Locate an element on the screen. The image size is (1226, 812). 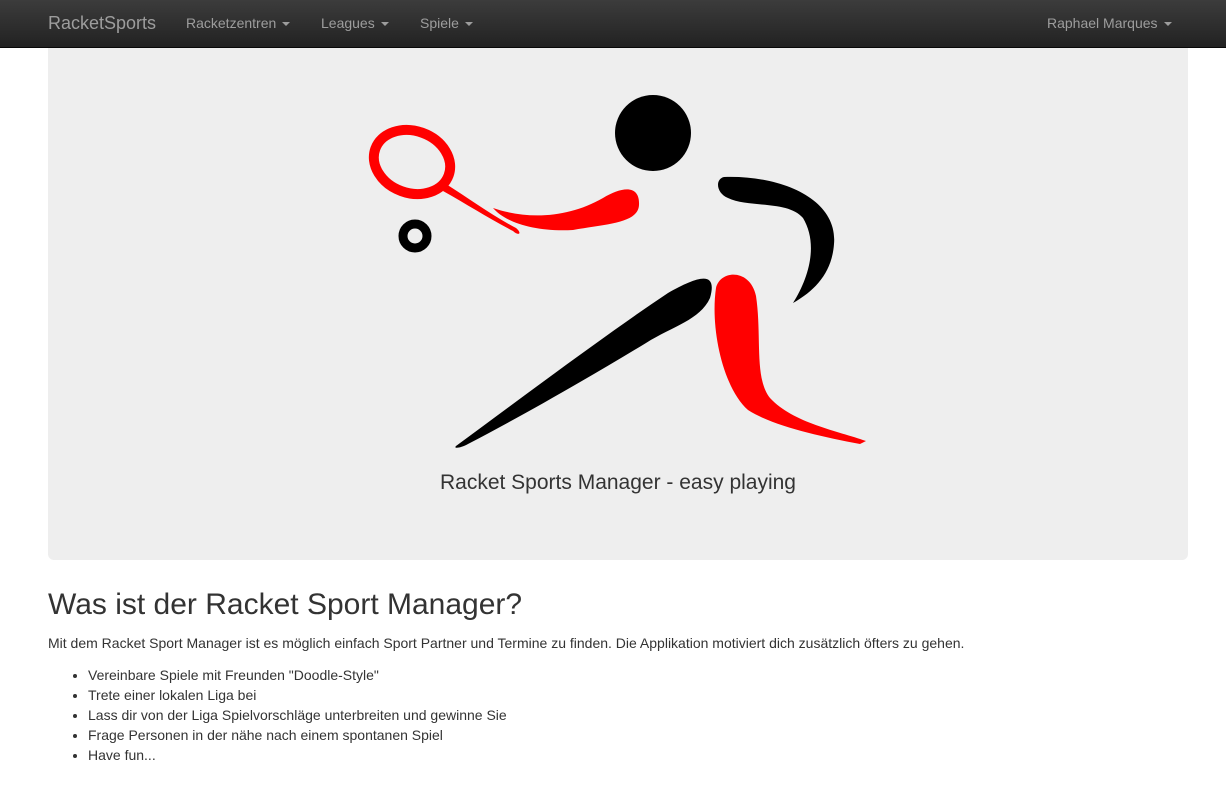
menu-racketzentren-label: Racketzentren is located at coordinates (231, 23).